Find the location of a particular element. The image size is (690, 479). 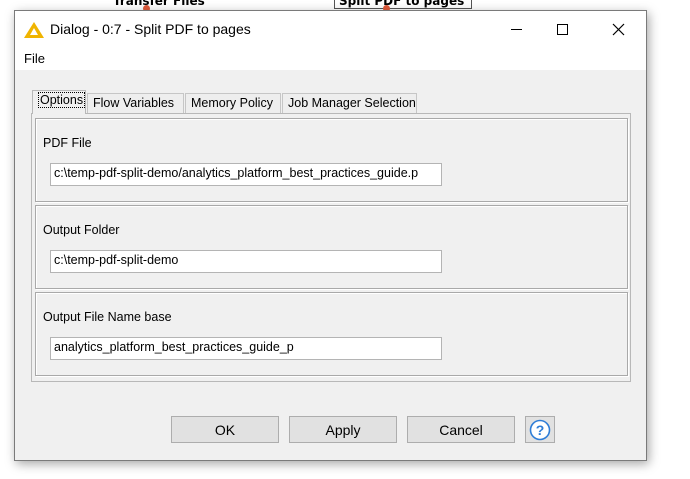

help-icon: ? is located at coordinates (540, 429).